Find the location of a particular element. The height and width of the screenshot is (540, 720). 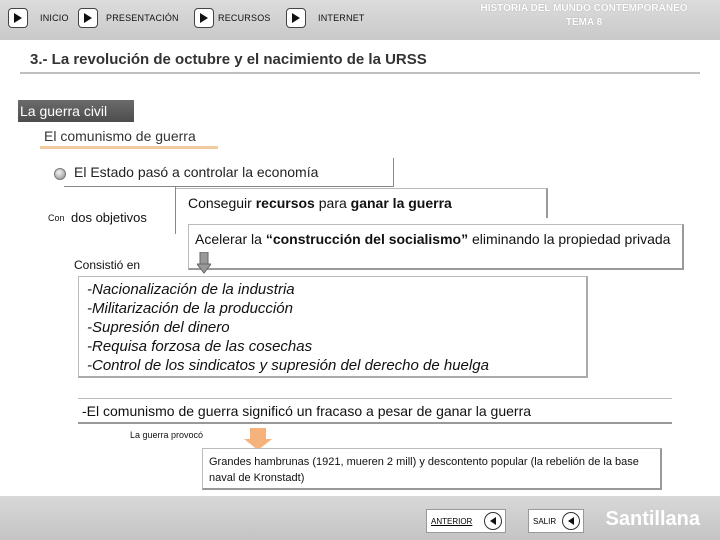

goal2-text-c: eliminando la propiedad privada is located at coordinates (569, 239).